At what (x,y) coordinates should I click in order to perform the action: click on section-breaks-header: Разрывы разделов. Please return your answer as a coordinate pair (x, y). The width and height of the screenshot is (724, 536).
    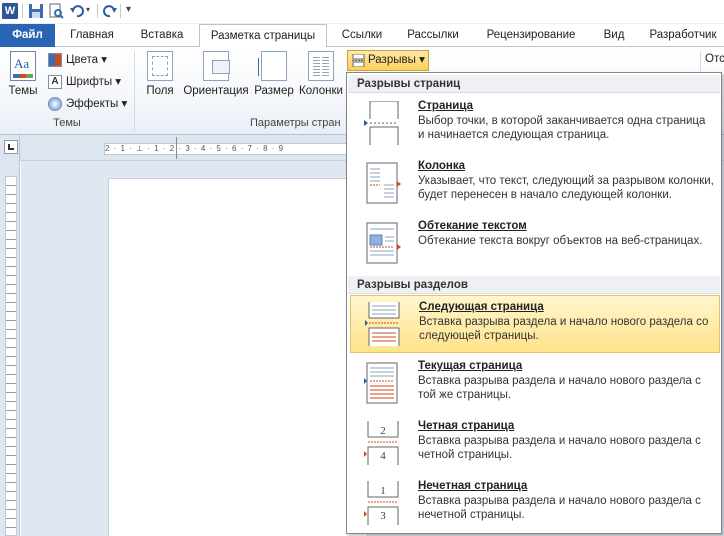
    Looking at the image, I should click on (534, 285).